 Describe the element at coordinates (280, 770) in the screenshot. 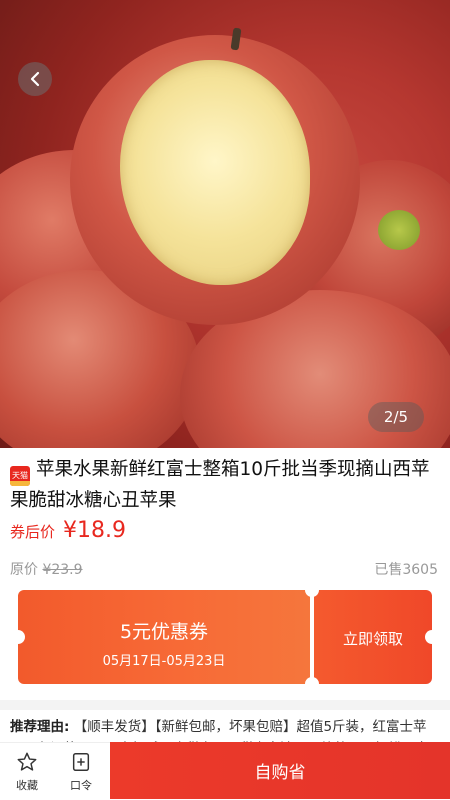

I see `self-purchase-button: 自购省` at that location.